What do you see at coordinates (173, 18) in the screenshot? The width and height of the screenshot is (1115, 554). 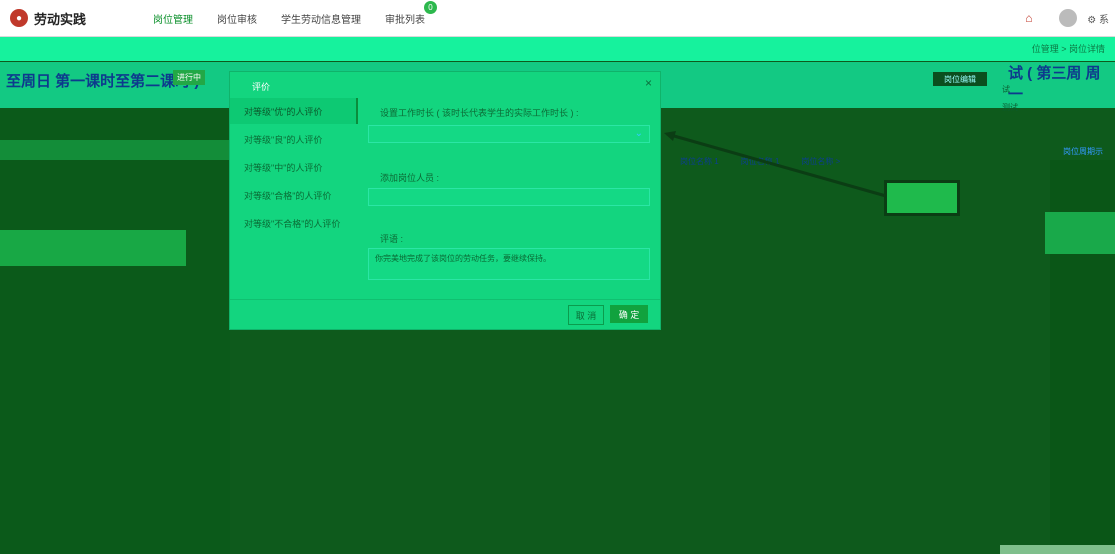 I see `nav-item-position-management: 岗位管理` at bounding box center [173, 18].